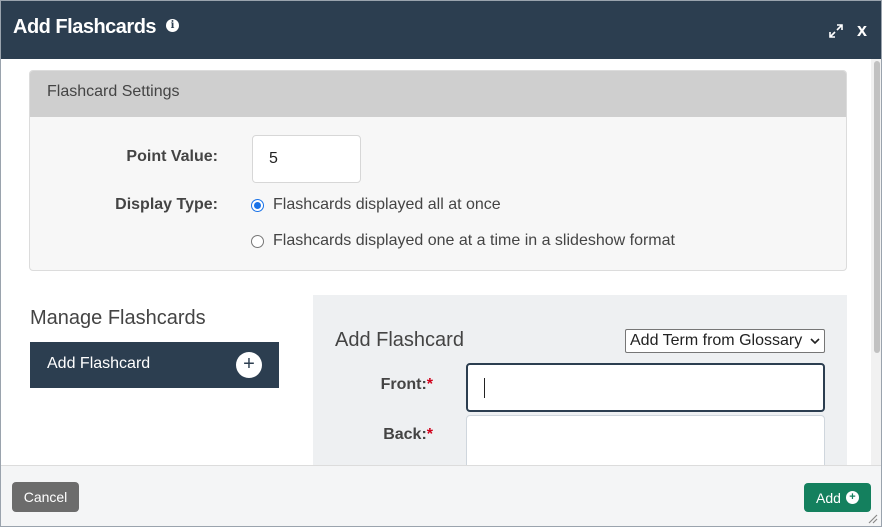 This screenshot has width=882, height=527. What do you see at coordinates (441, 495) in the screenshot?
I see `dialog-footer: Cancel Add +` at bounding box center [441, 495].